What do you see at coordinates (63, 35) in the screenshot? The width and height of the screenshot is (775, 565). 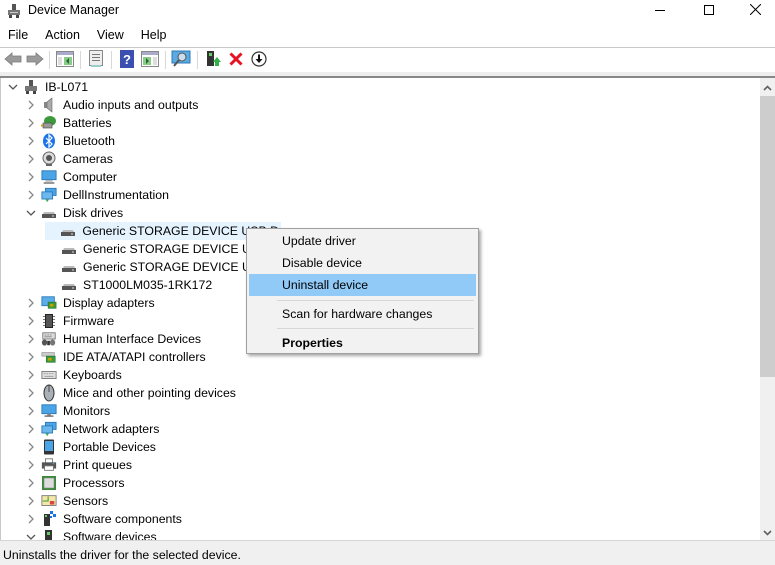 I see `menu-action: Action` at bounding box center [63, 35].